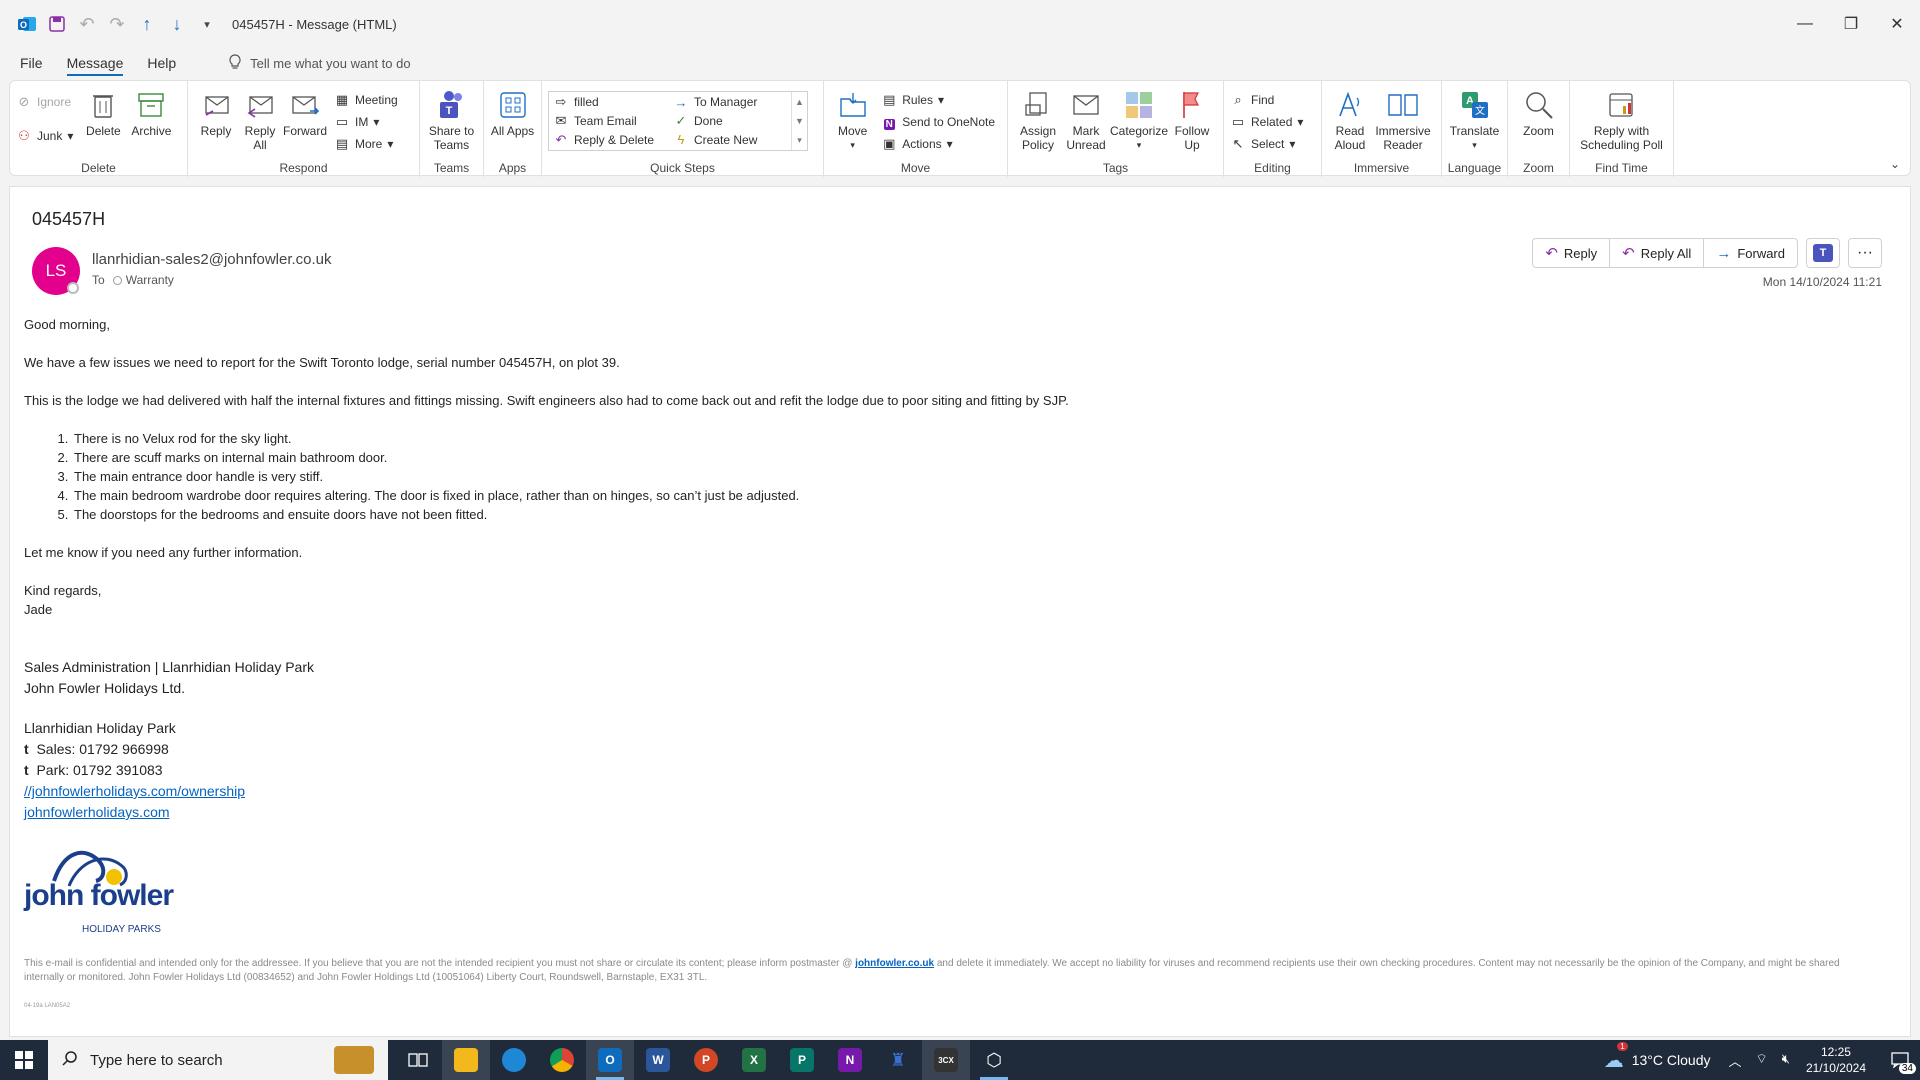 Image resolution: width=1920 pixels, height=1080 pixels. I want to click on menu-help: Help, so click(161, 63).